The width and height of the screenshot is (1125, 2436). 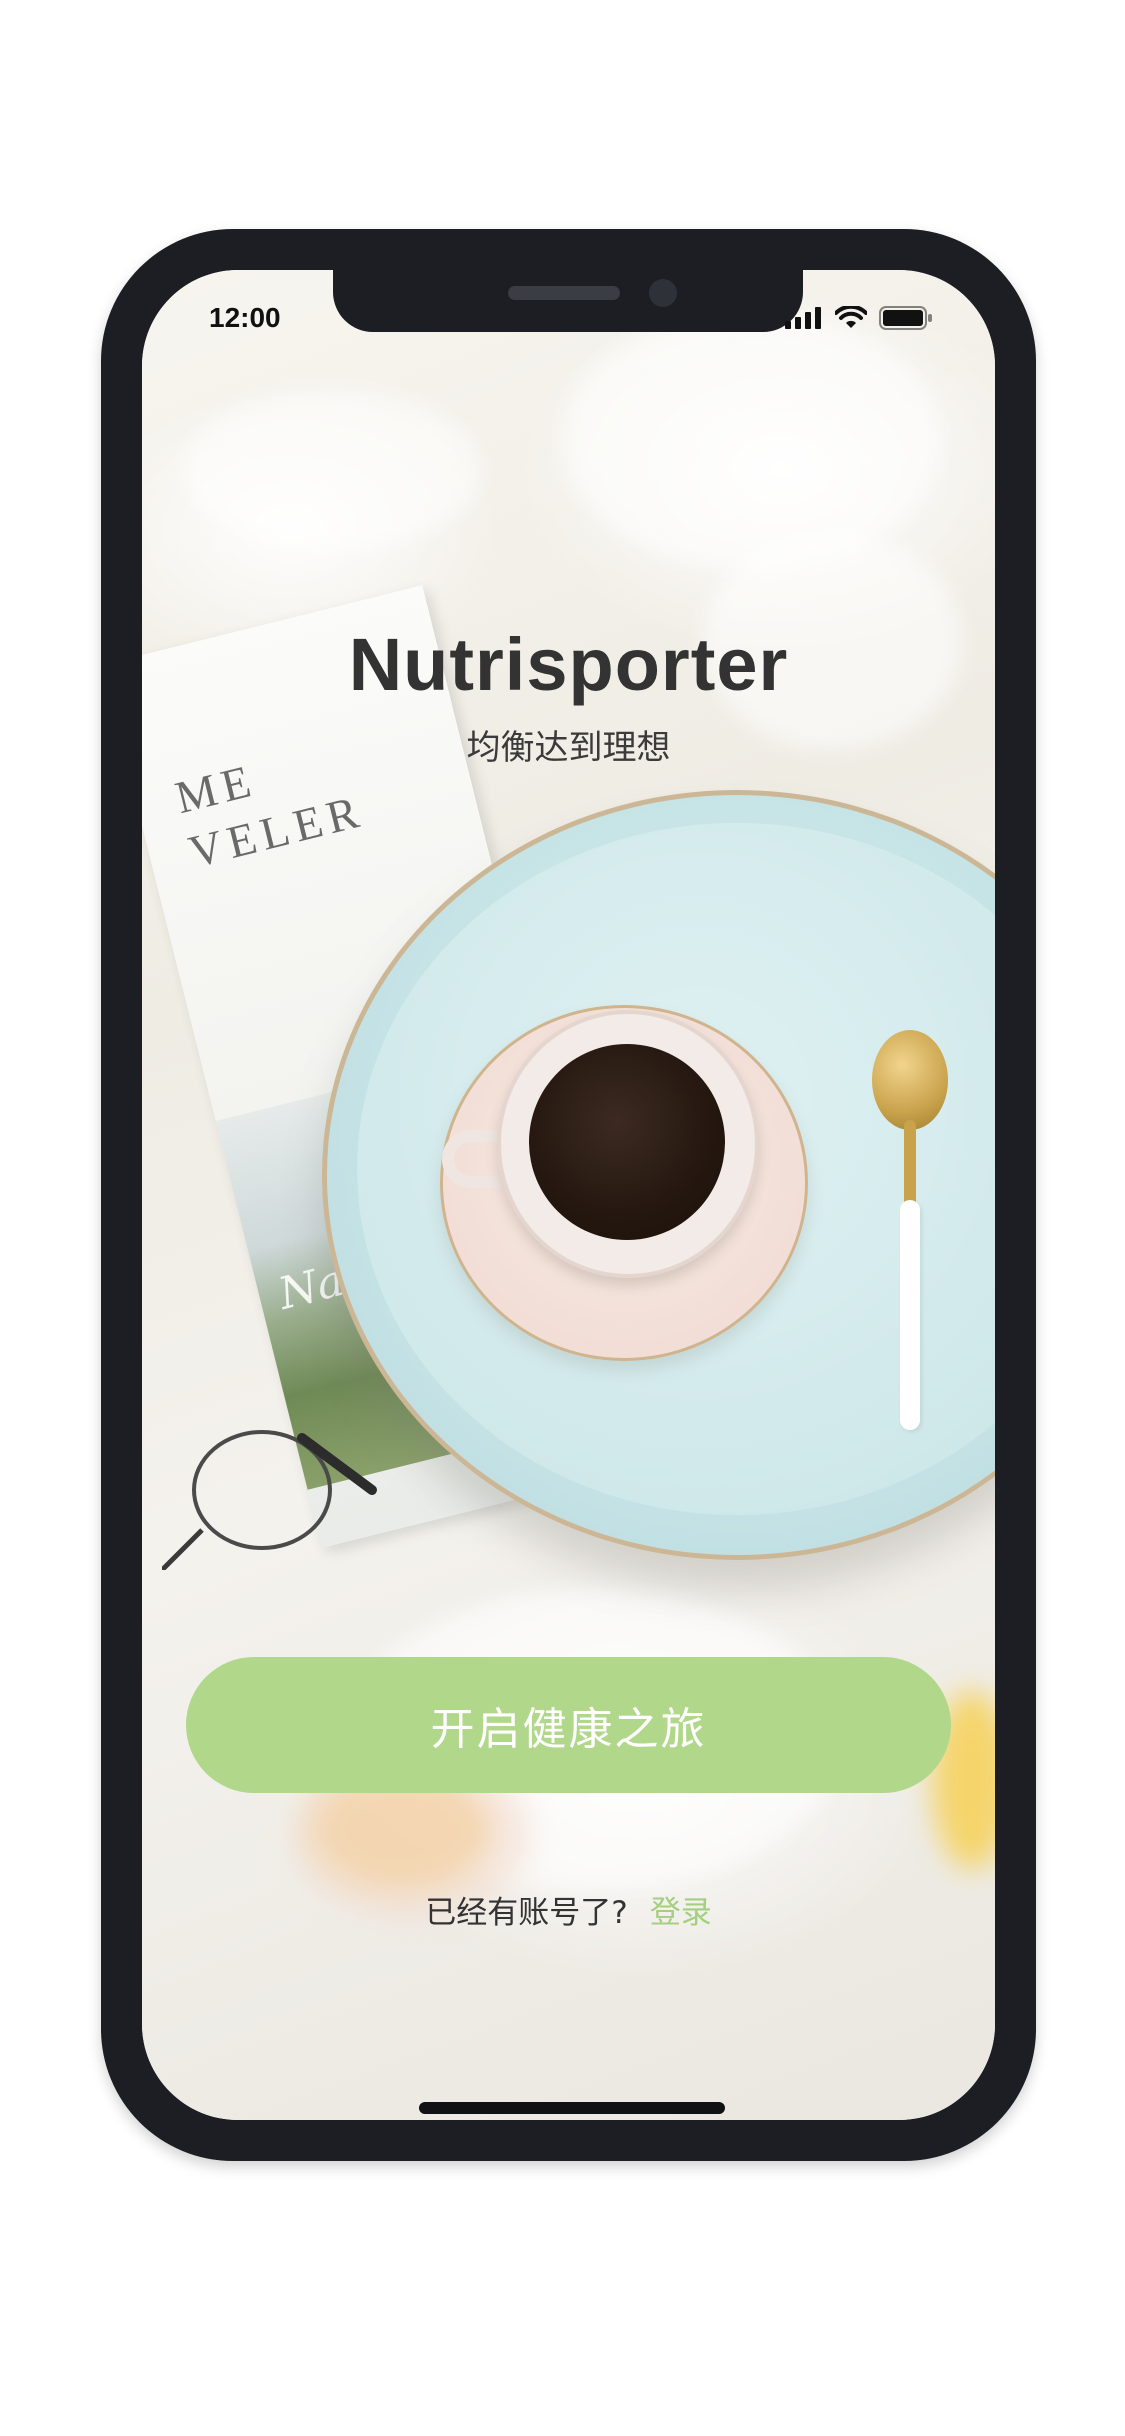 I want to click on wifi-icon, so click(x=851, y=317).